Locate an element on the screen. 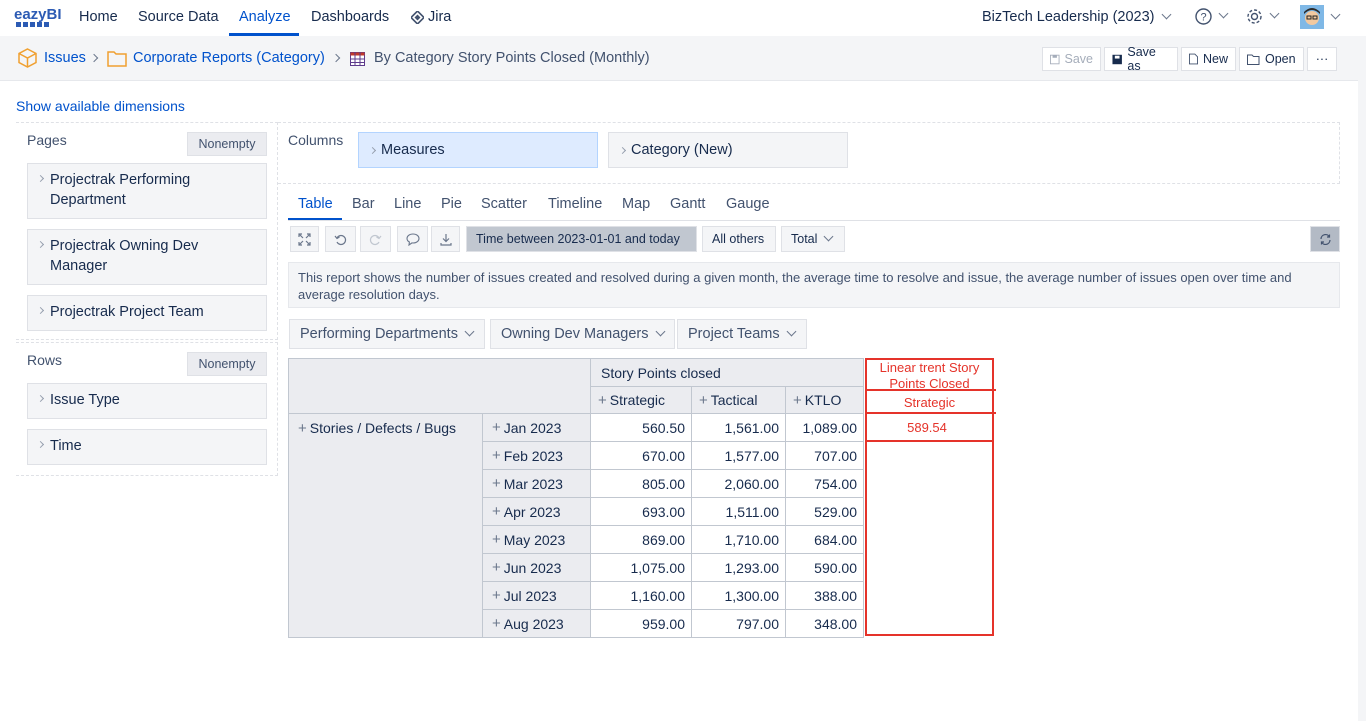 This screenshot has height=721, width=1366. pages-label: Pages is located at coordinates (47, 140).